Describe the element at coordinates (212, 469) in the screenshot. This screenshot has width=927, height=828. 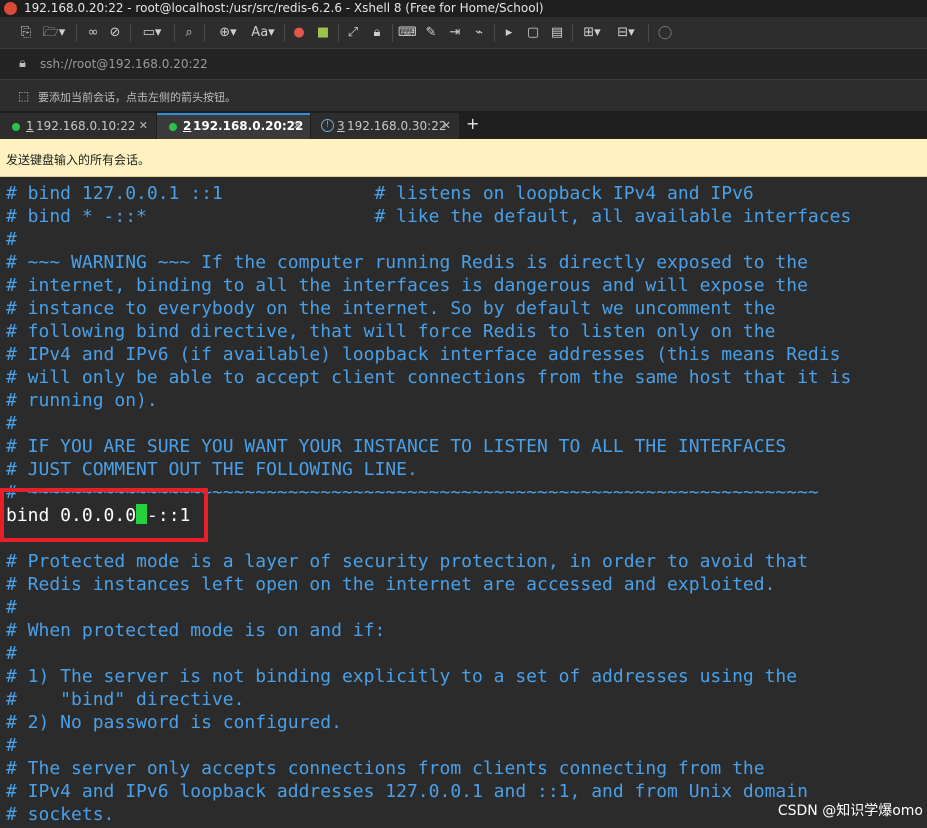
I see `terminal-line: # JUST COMMENT OUT THE FOLLOWING LINE.` at that location.